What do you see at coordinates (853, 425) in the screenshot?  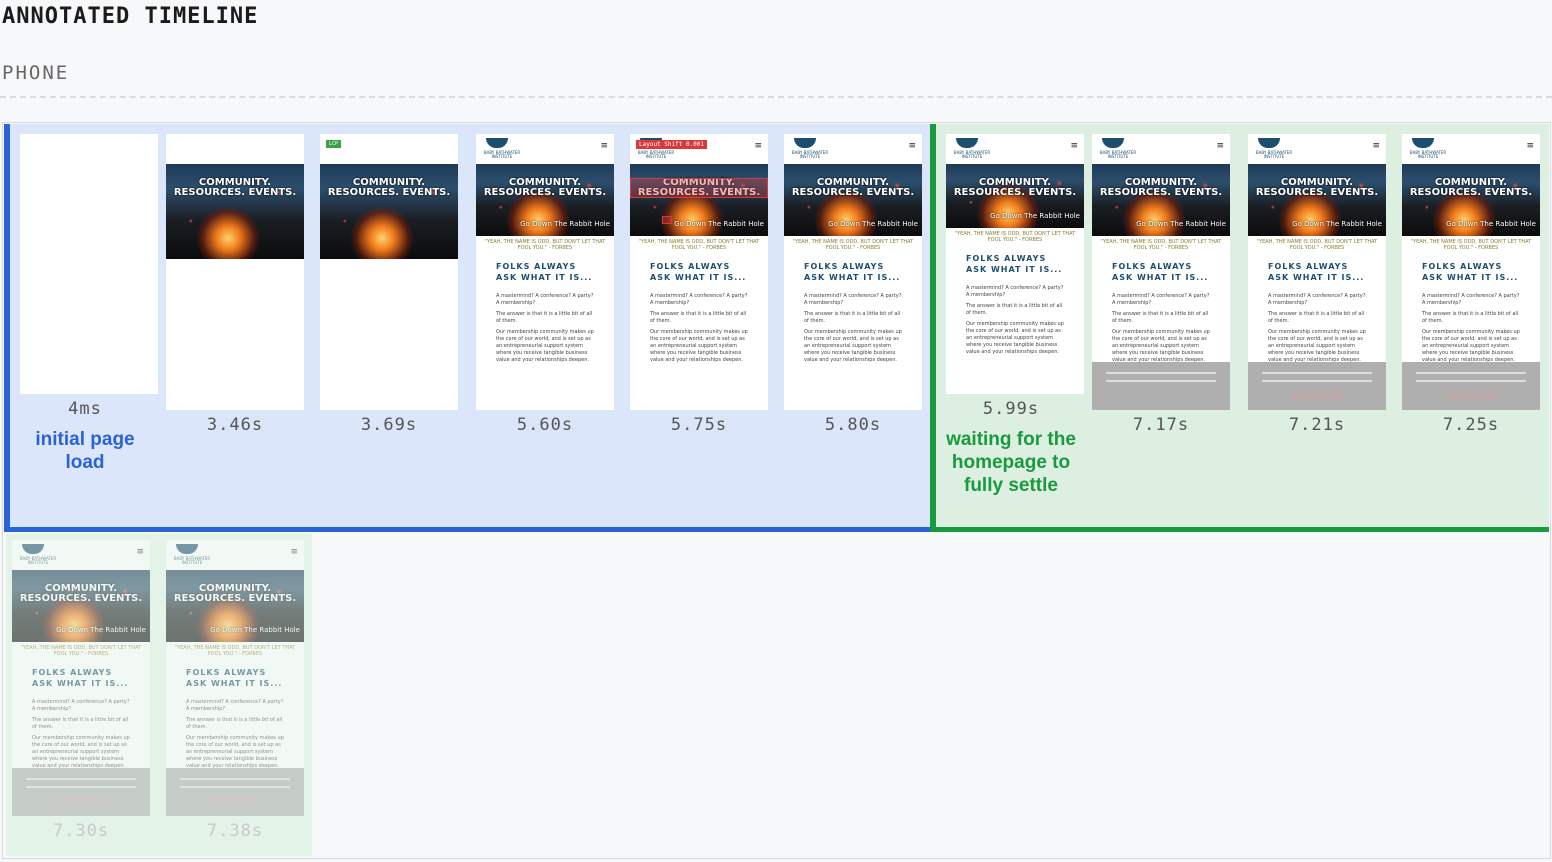 I see `frame-time: 5.80s` at bounding box center [853, 425].